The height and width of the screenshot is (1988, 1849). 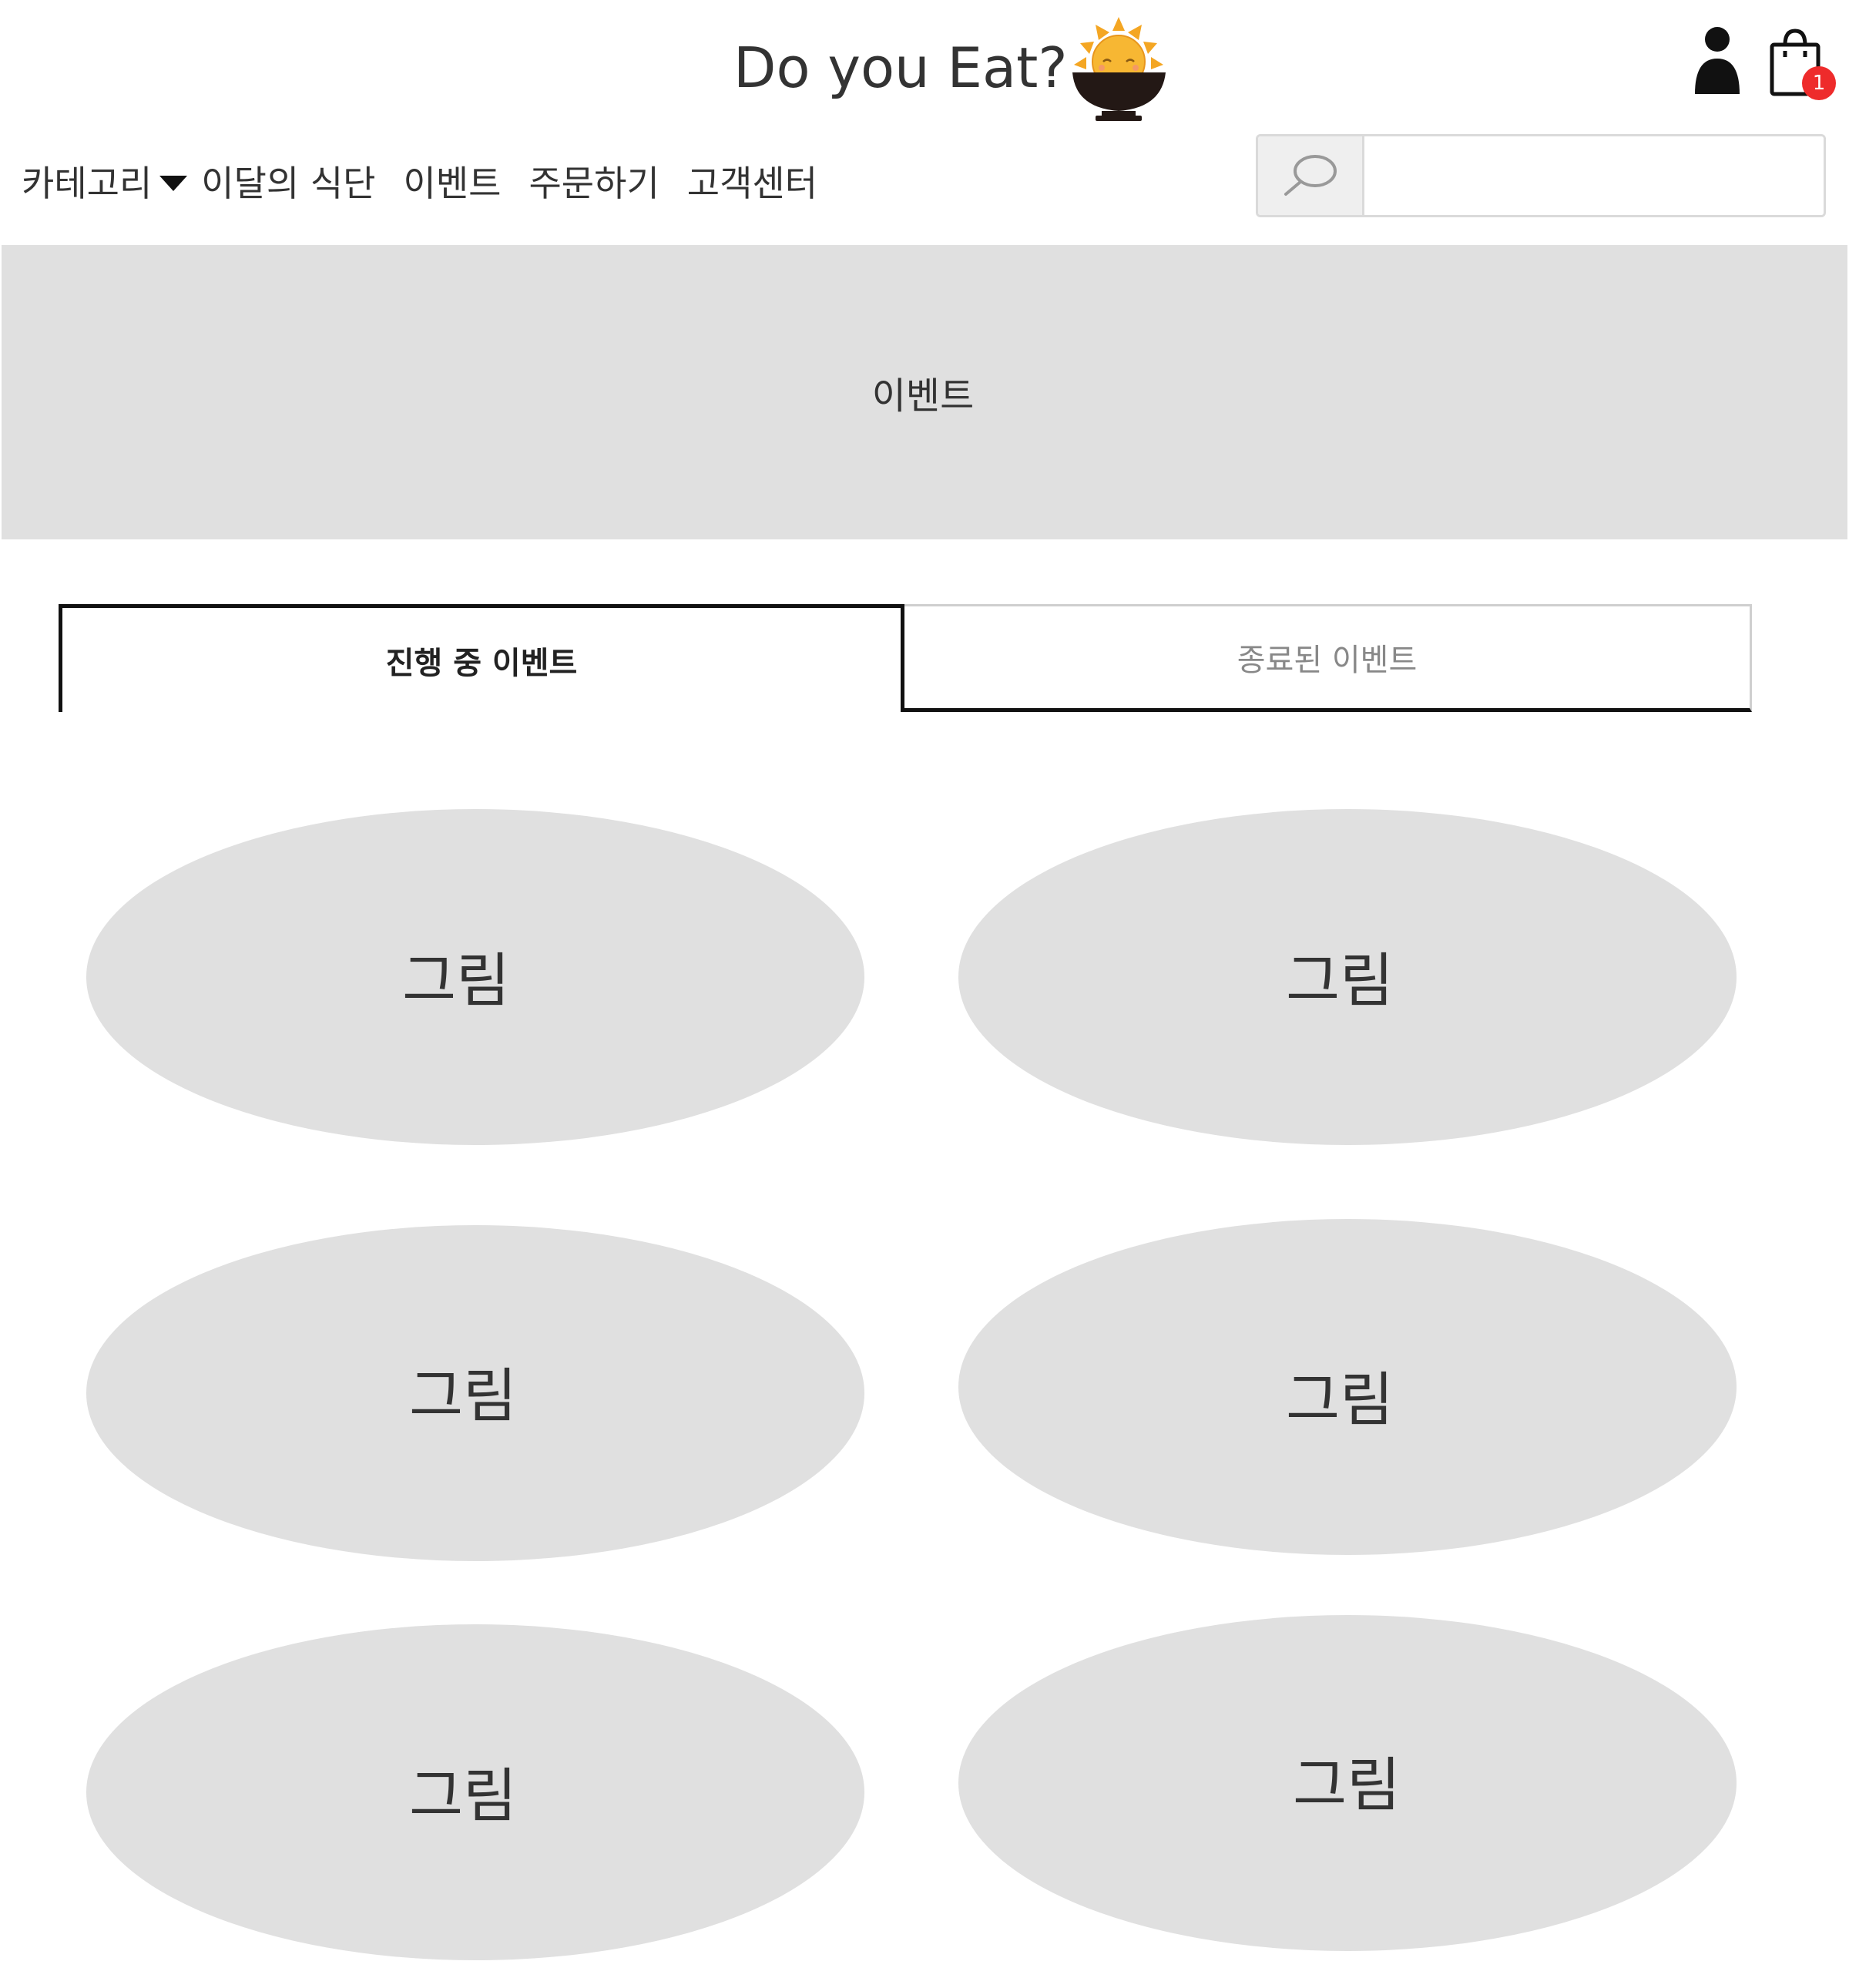 I want to click on nav-item-category: 카테고리, so click(x=105, y=181).